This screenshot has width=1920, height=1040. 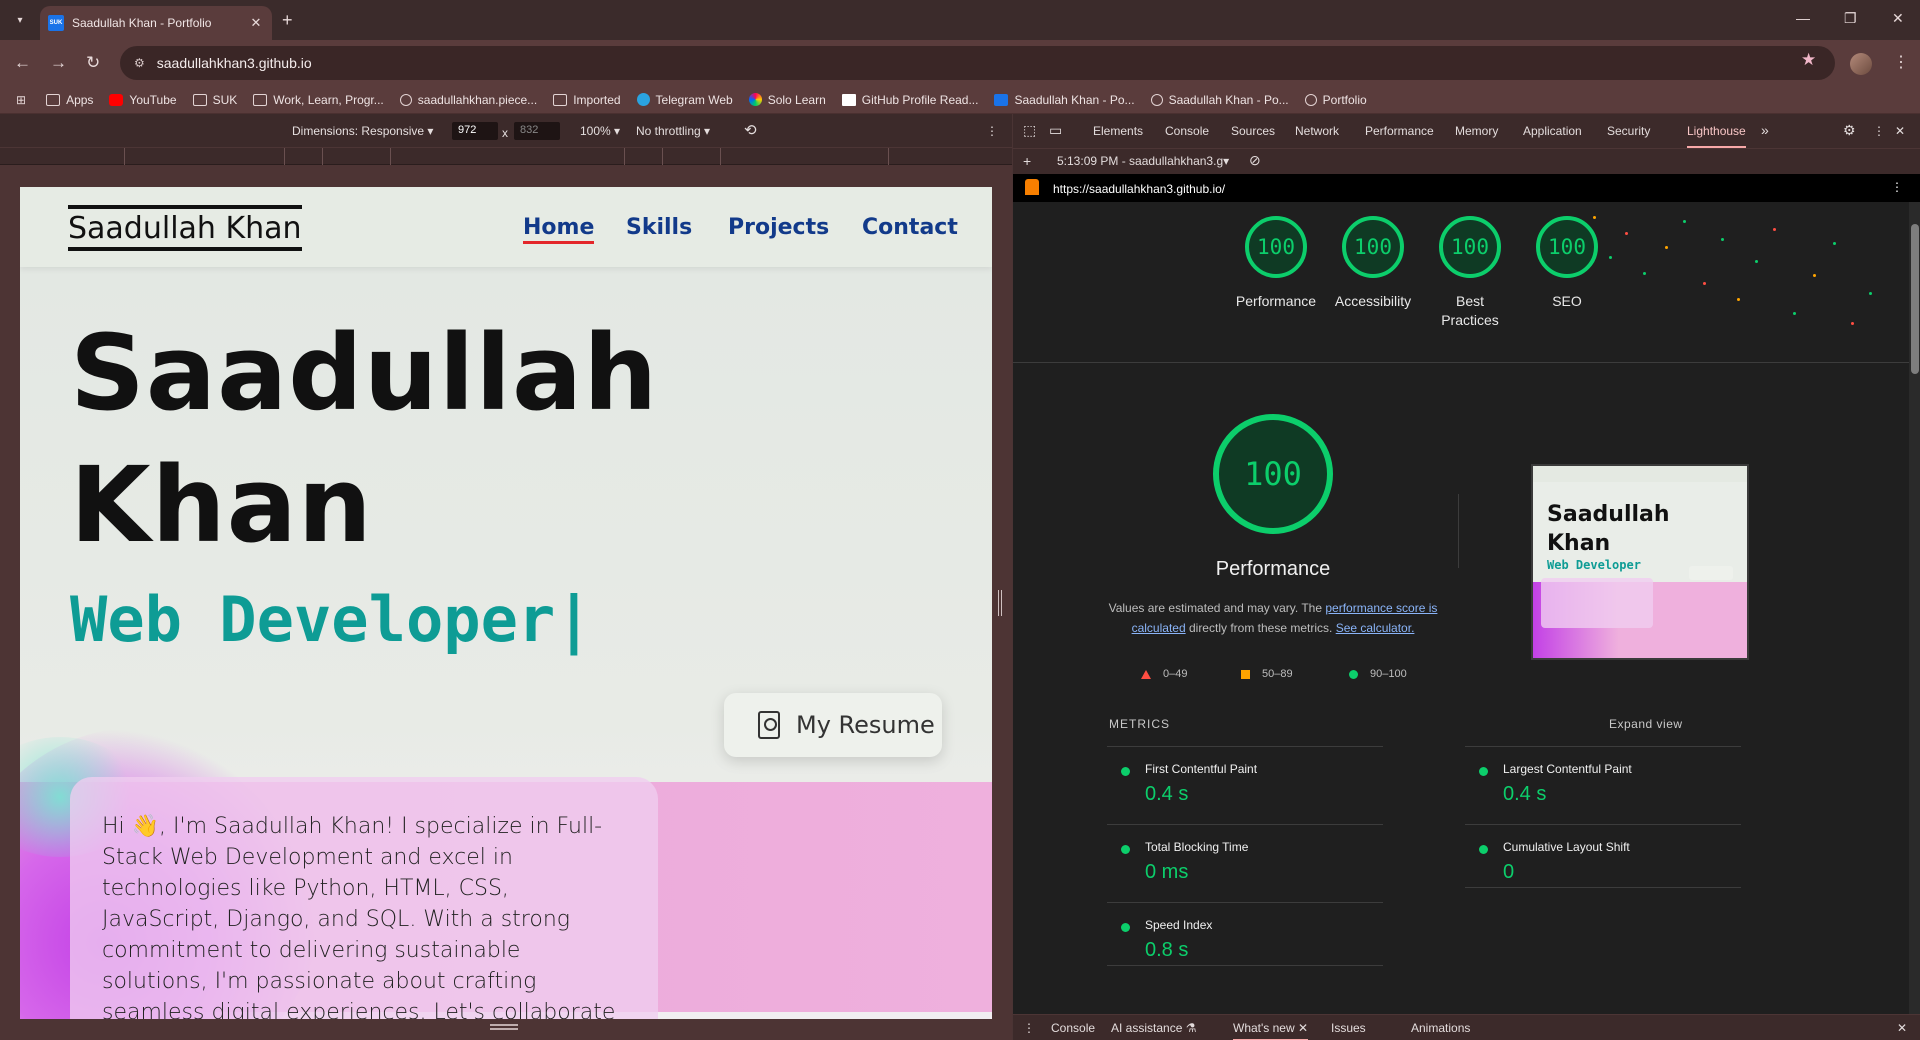 I want to click on ghp-icon, so click(x=848, y=99).